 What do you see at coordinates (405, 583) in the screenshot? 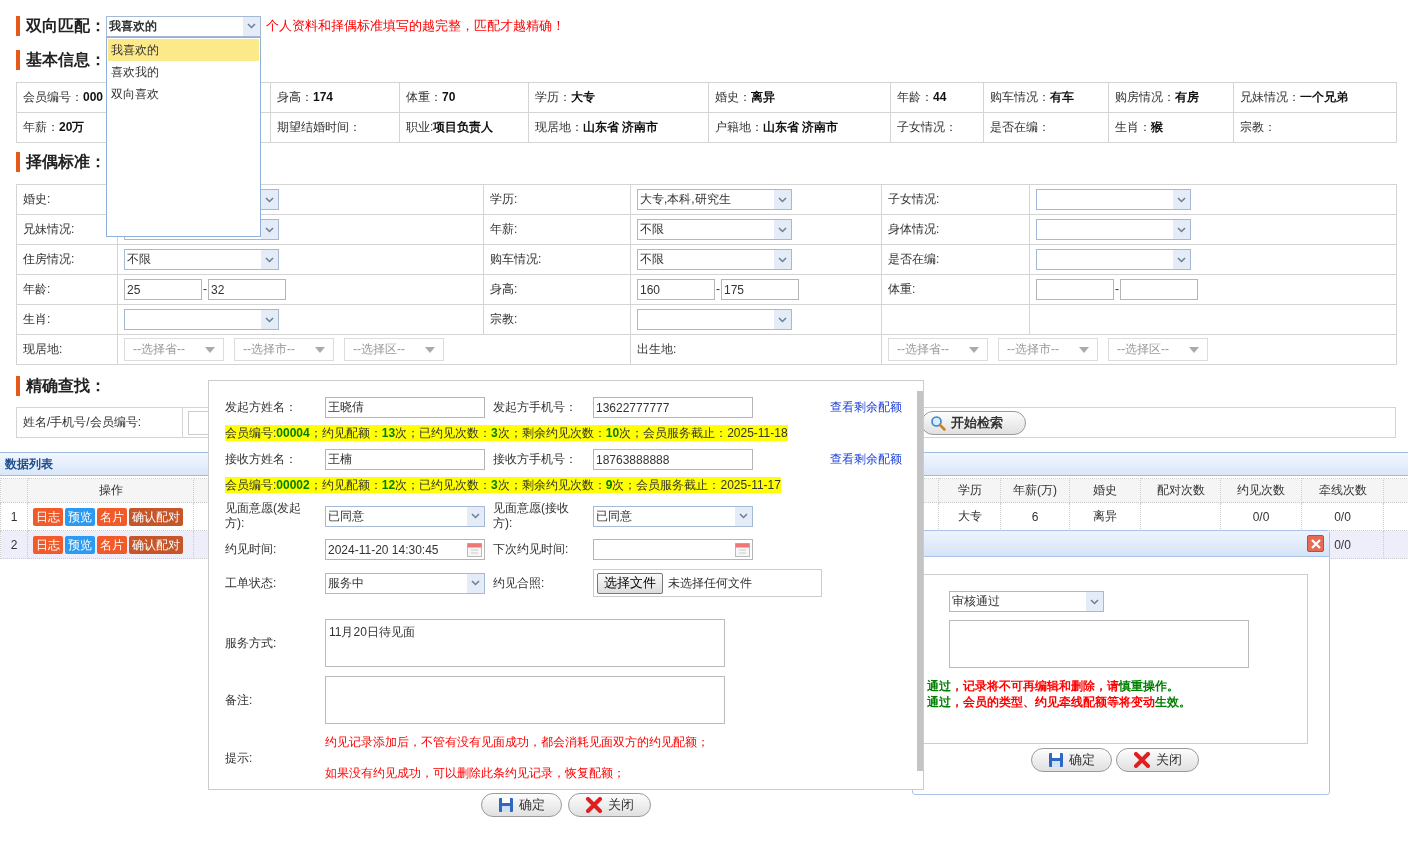
I see `select-field: 服务中` at bounding box center [405, 583].